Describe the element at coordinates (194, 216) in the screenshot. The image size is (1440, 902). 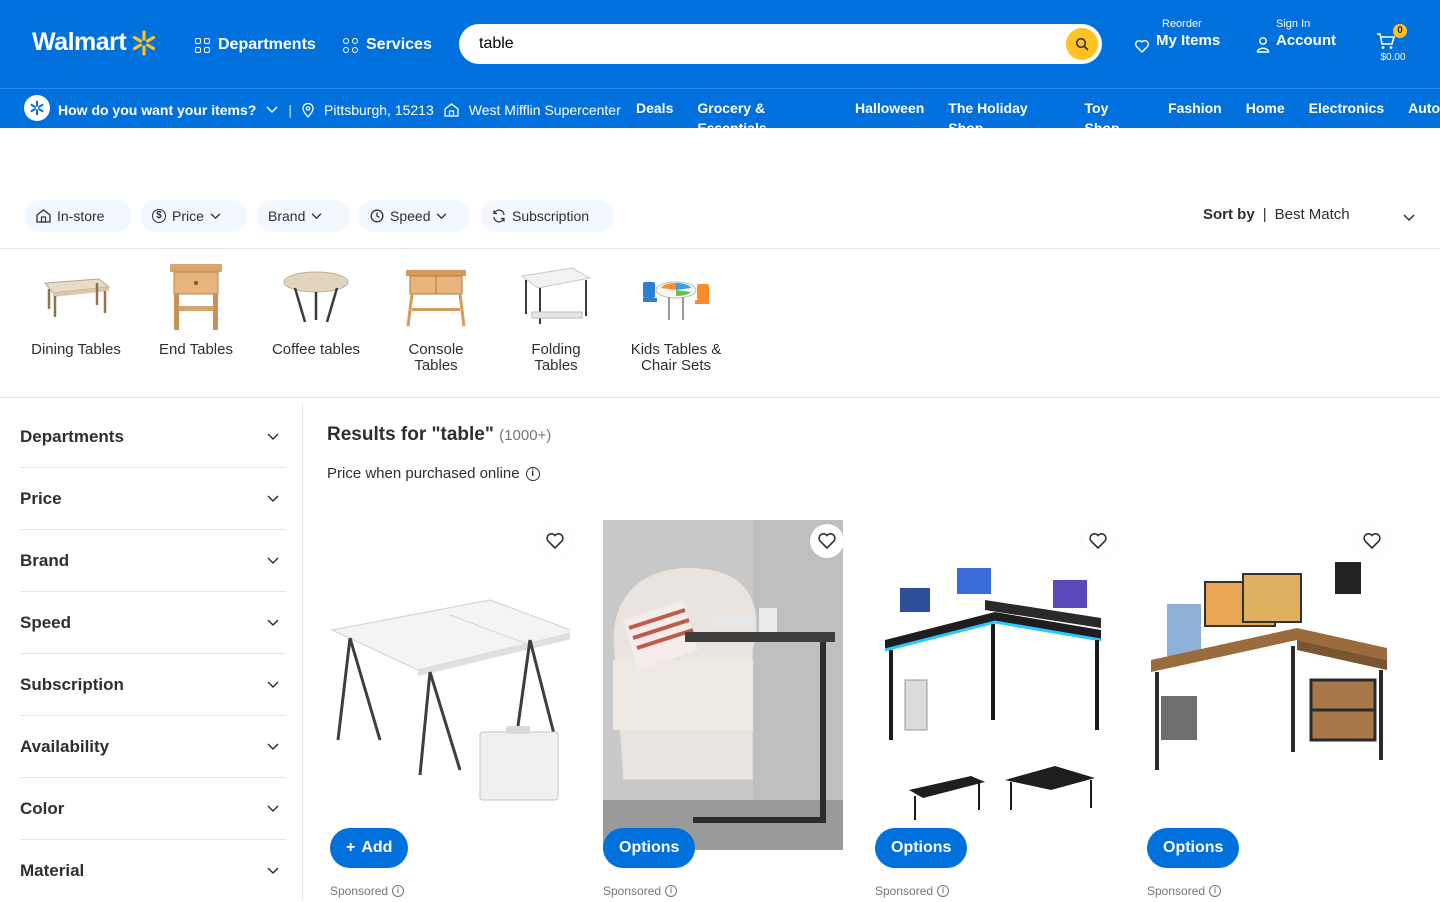
I see `price-filter-chip: $ Price` at that location.